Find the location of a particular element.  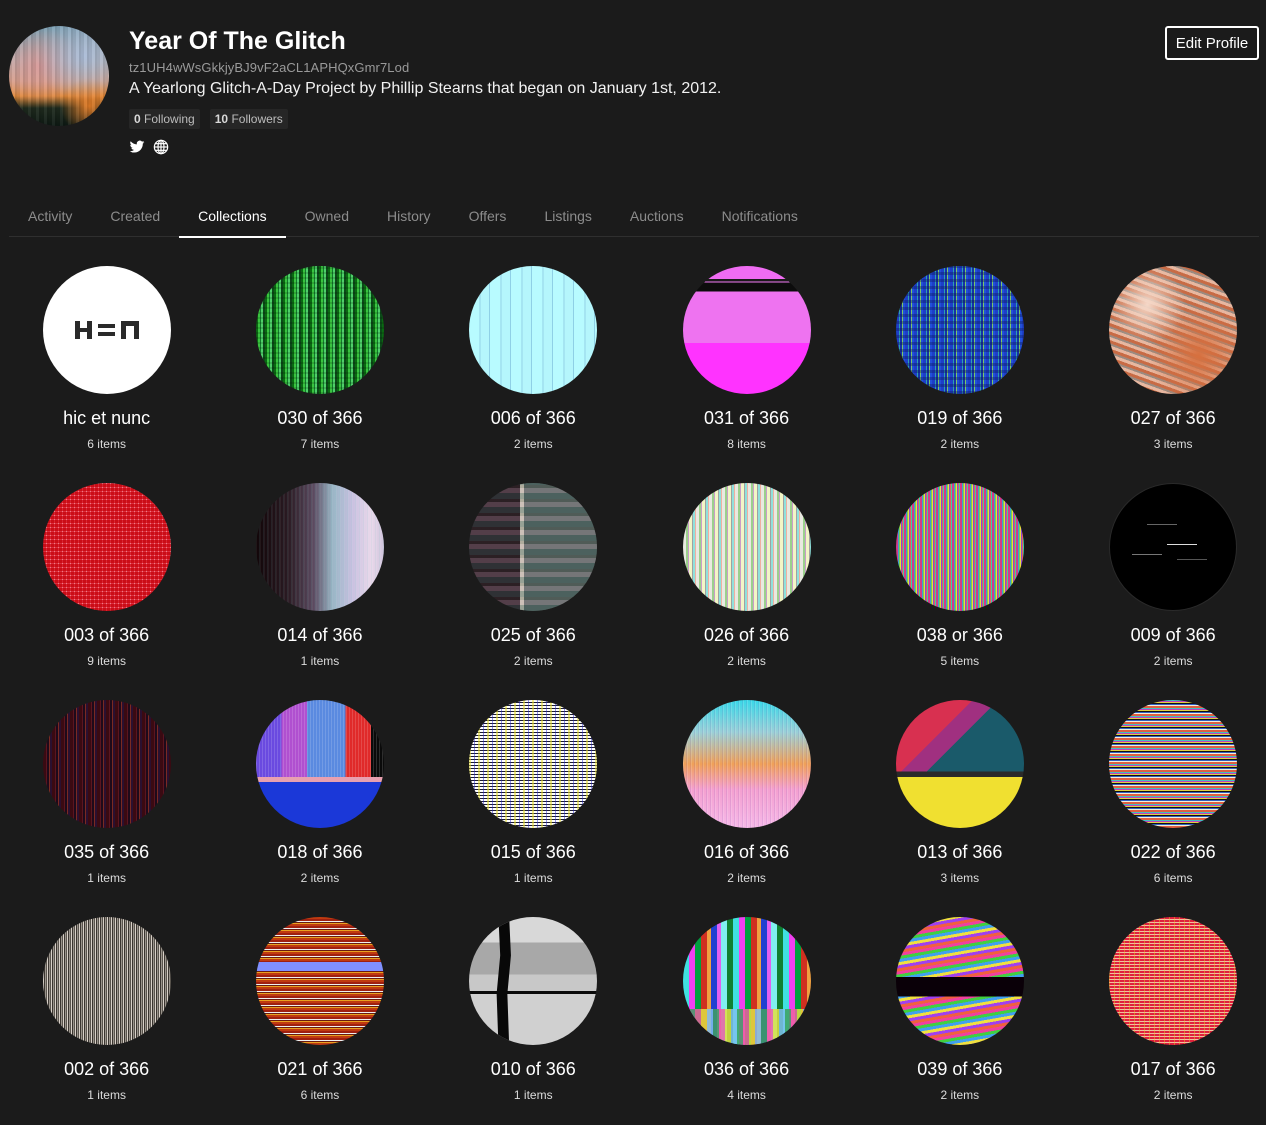

collection-card: 019 of 366 2 items is located at coordinates (959, 370).